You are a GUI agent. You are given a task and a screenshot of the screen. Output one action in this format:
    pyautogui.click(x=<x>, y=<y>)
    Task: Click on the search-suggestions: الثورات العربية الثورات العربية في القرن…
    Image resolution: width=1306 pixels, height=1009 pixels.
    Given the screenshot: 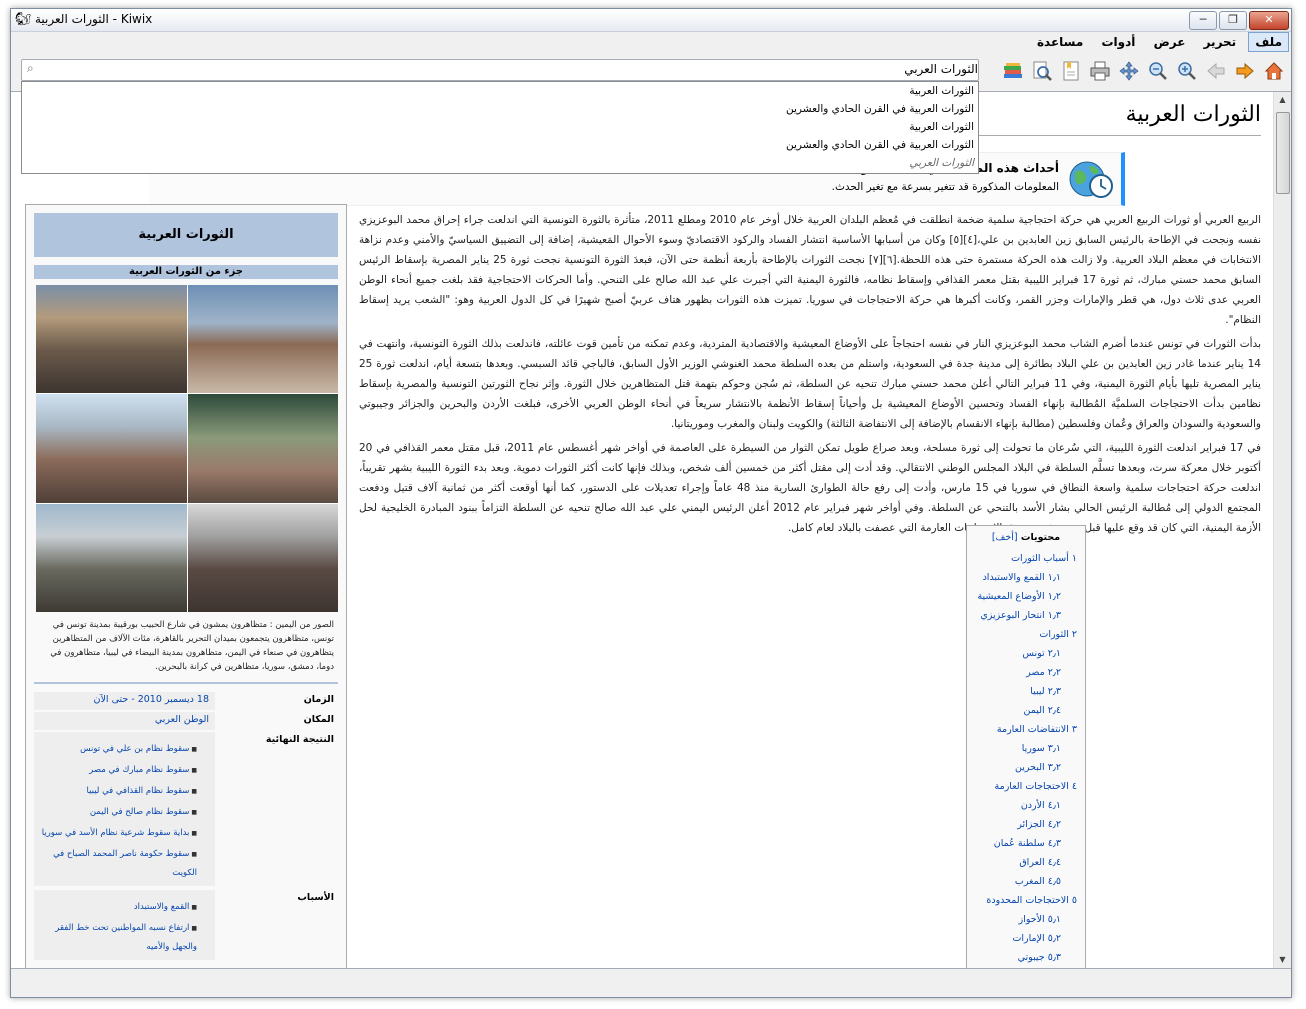 What is the action you would take?
    pyautogui.click(x=500, y=127)
    